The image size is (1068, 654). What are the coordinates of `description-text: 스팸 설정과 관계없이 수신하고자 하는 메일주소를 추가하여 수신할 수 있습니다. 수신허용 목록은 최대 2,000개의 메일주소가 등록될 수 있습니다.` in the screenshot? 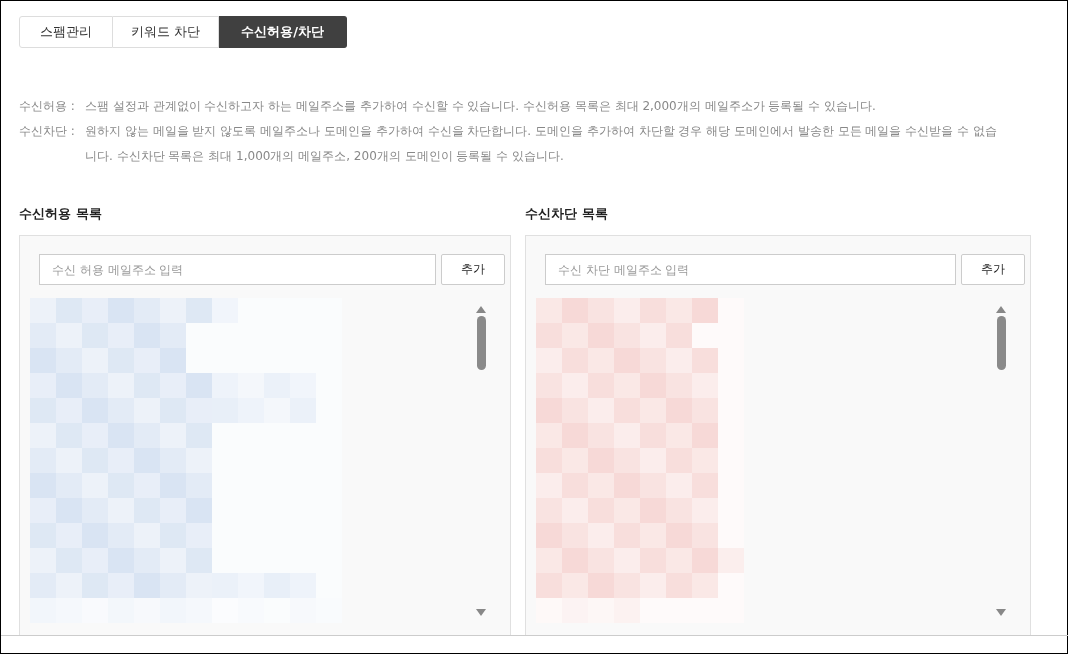 It's located at (481, 106).